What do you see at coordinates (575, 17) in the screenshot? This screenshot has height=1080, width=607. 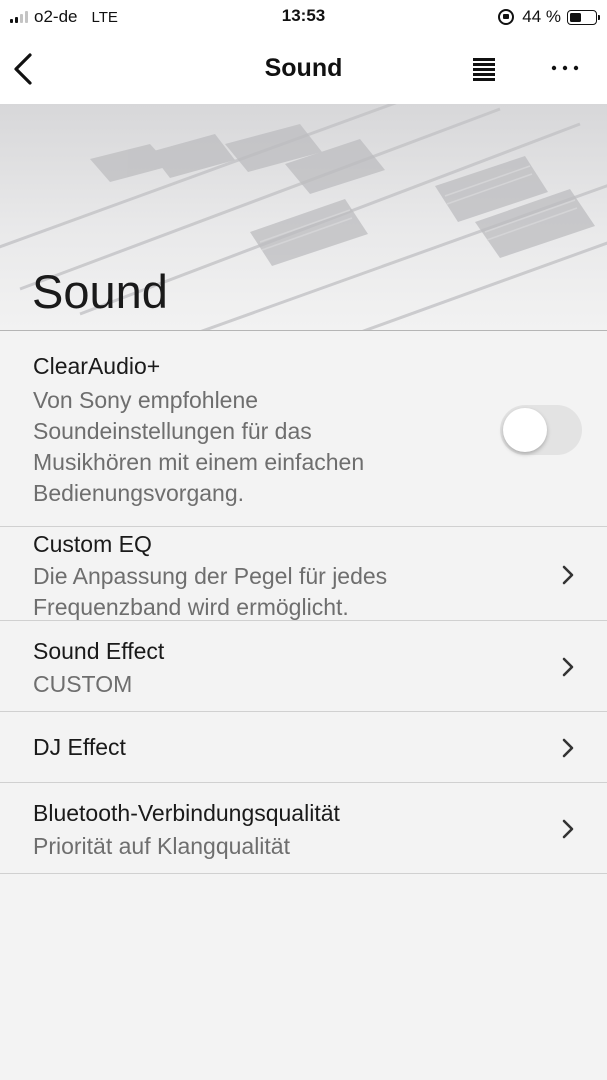 I see `battery-fill` at bounding box center [575, 17].